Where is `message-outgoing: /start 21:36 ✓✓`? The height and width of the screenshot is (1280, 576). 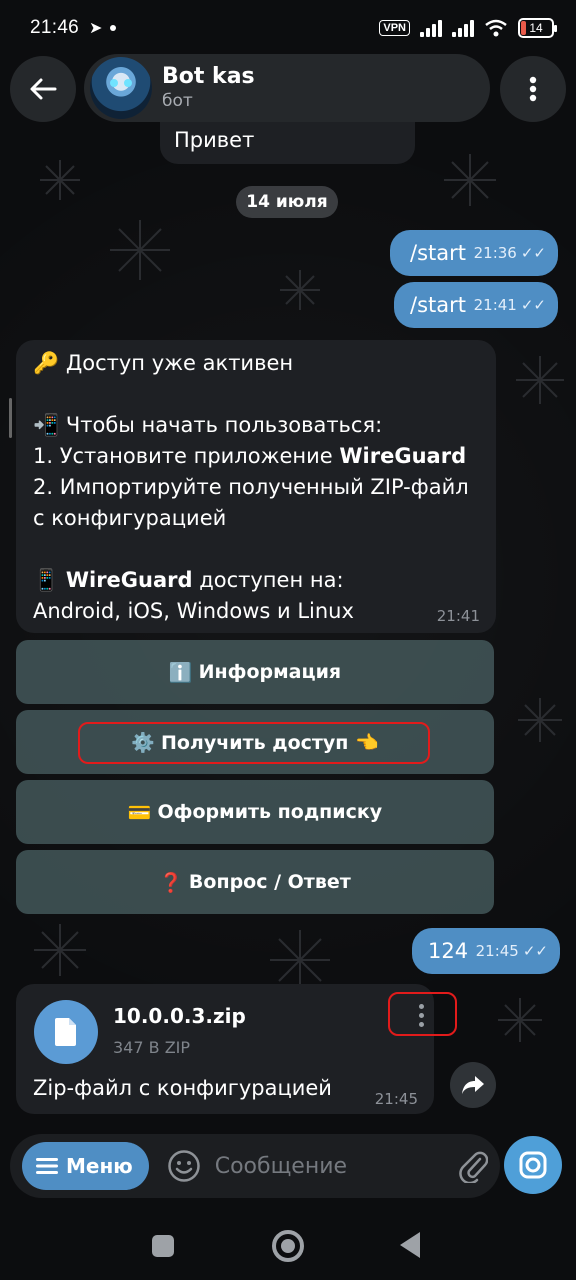 message-outgoing: /start 21:36 ✓✓ is located at coordinates (474, 253).